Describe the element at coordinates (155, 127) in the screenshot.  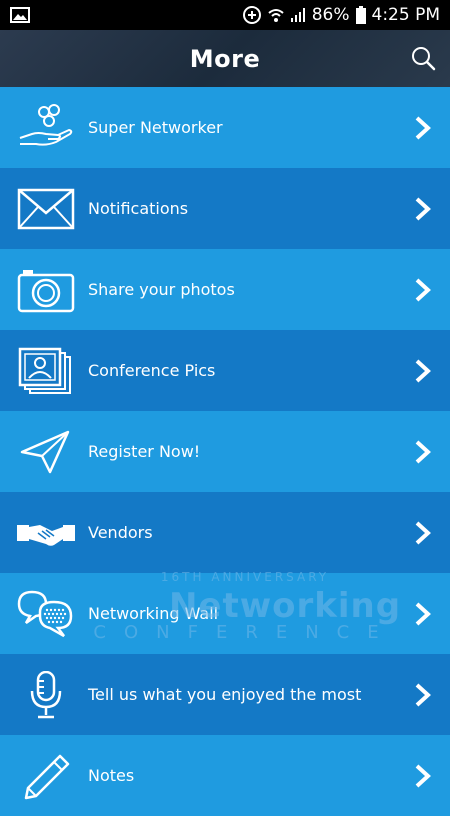
I see `menu-item-label: Super Networker` at that location.